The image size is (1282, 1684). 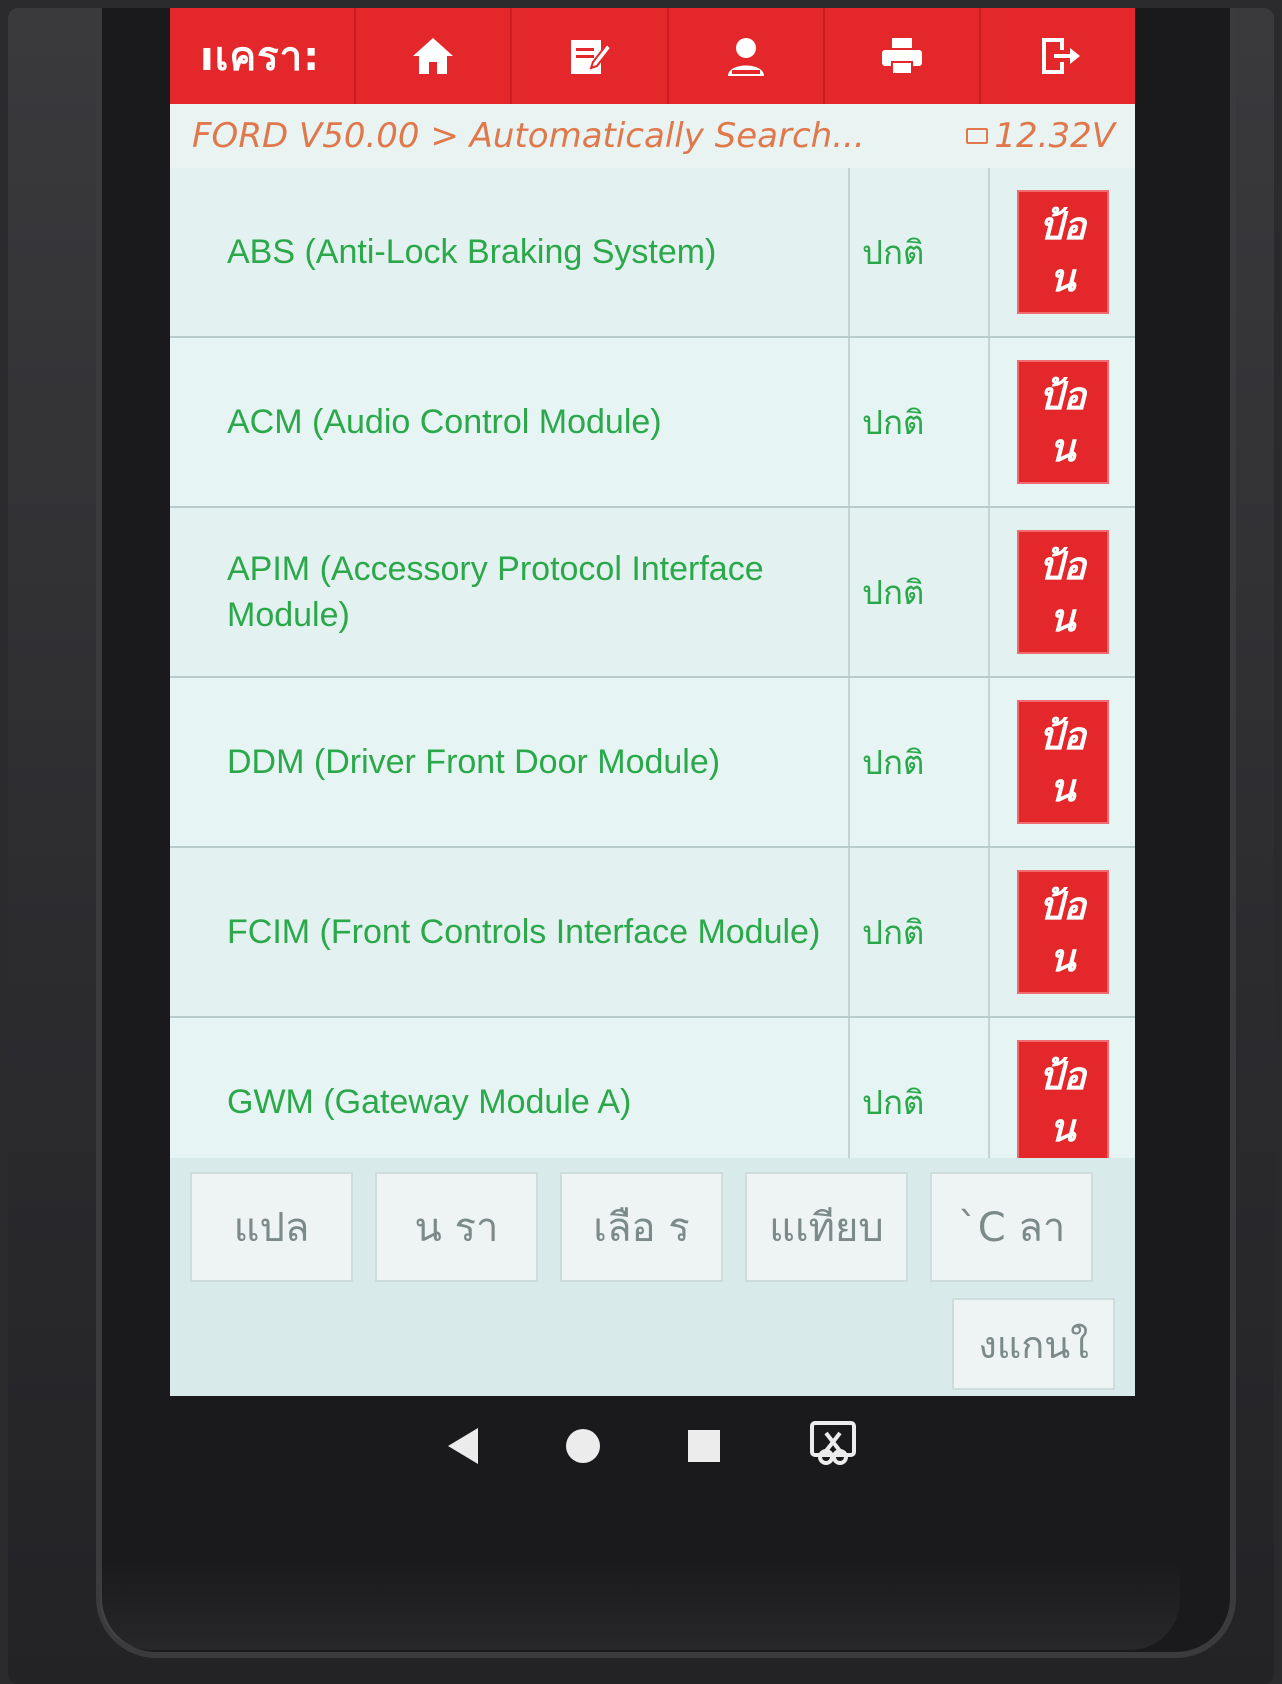 I want to click on module-name: DDM (Driver Front Door Module), so click(x=510, y=762).